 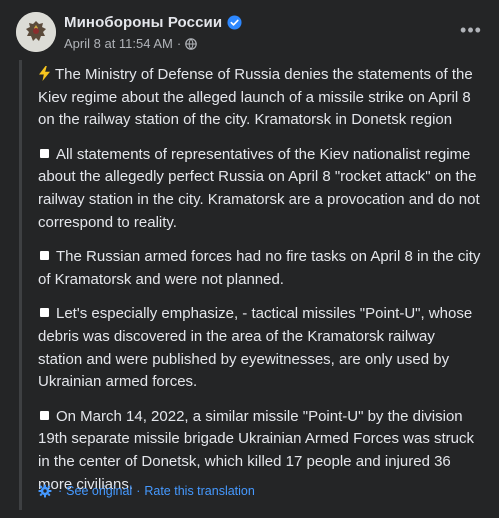 I want to click on post-date: April 8 at 11:54 AM, so click(x=118, y=43).